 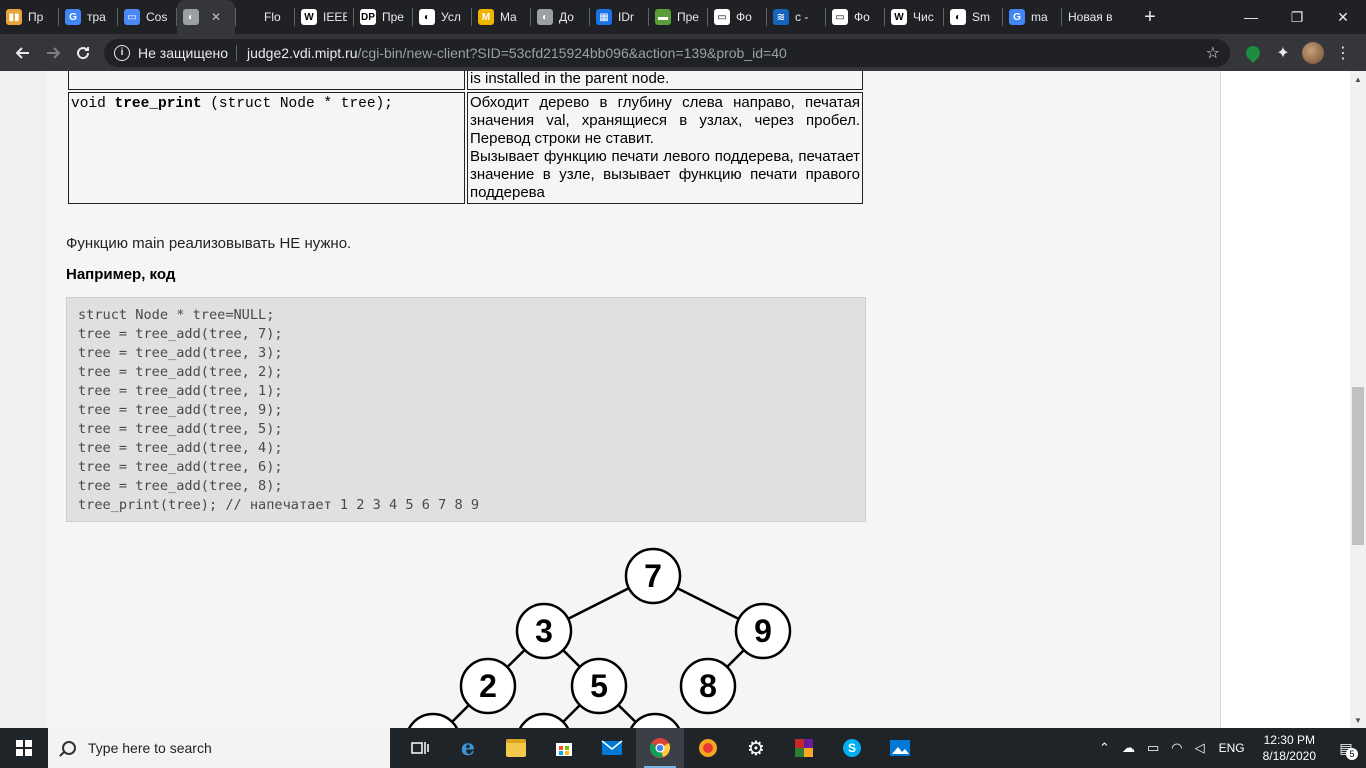 What do you see at coordinates (468, 748) in the screenshot?
I see `edge-icon: e` at bounding box center [468, 748].